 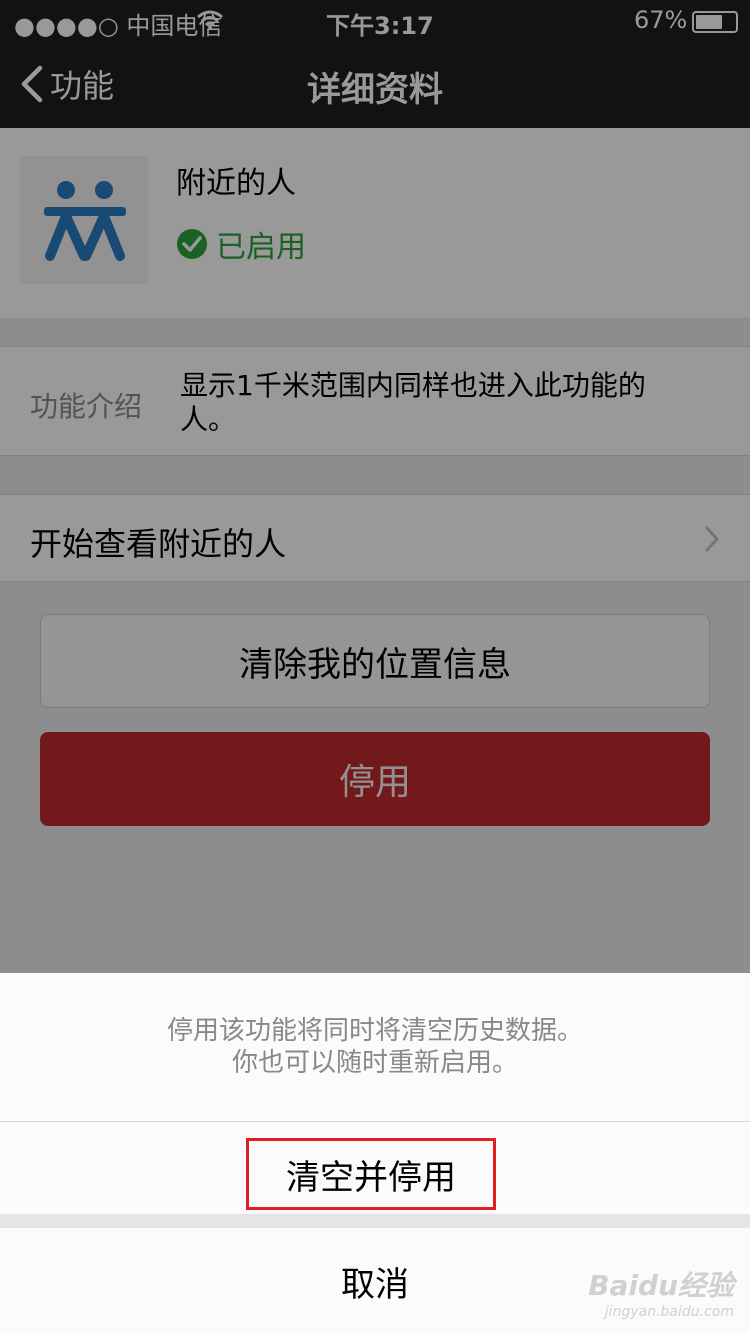 What do you see at coordinates (374, 1063) in the screenshot?
I see `sheet-message-line: 你也可以随时重新启用。` at bounding box center [374, 1063].